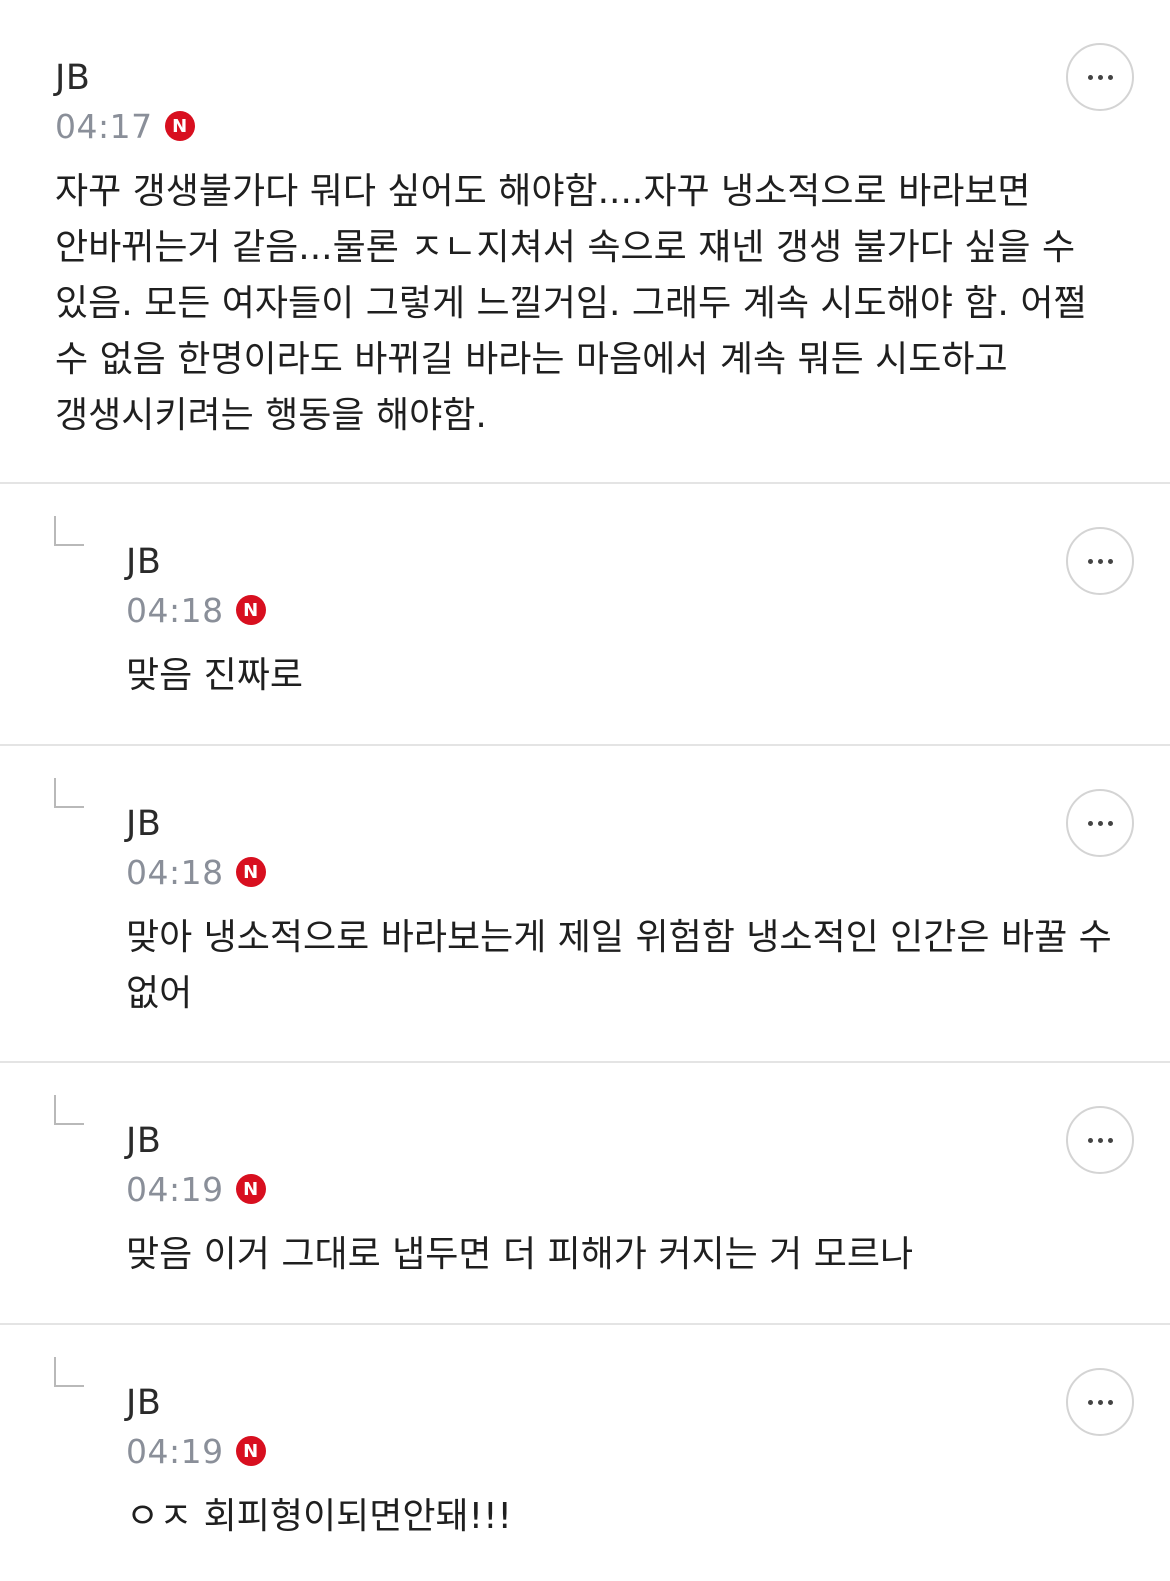  Describe the element at coordinates (319, 1516) in the screenshot. I see `comment-text: ㅇㅈ 회피형이되면안돼!!!` at that location.